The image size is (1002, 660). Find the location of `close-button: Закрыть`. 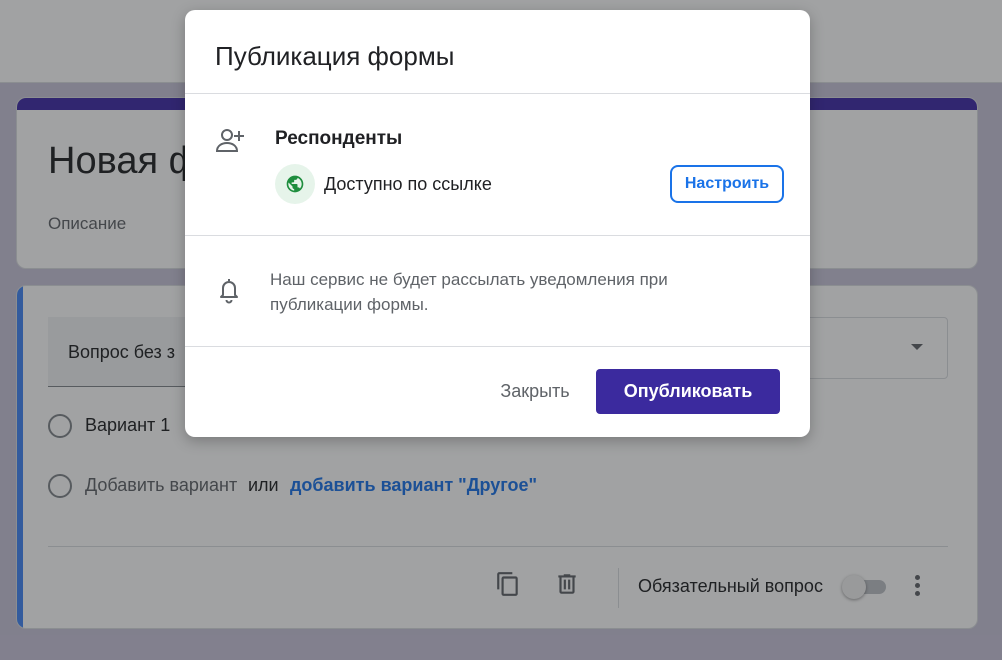

close-button: Закрыть is located at coordinates (535, 391).